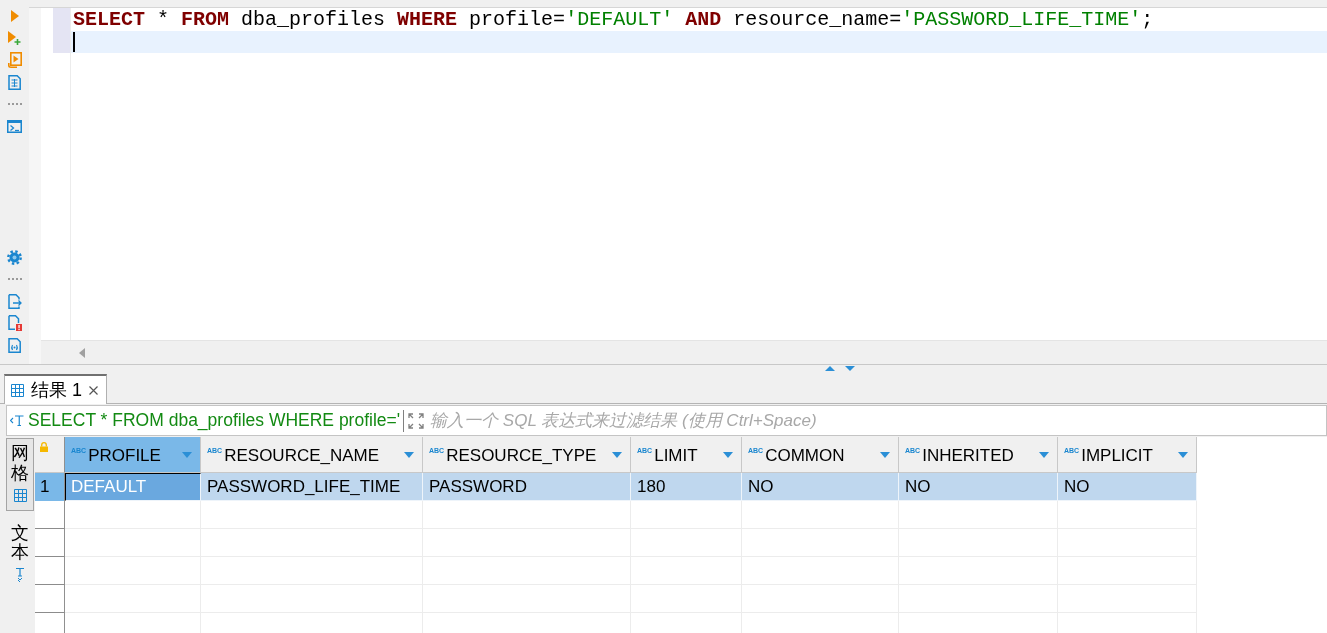 The image size is (1327, 633). Describe the element at coordinates (82, 352) in the screenshot. I see `scroll-left-icon` at that location.